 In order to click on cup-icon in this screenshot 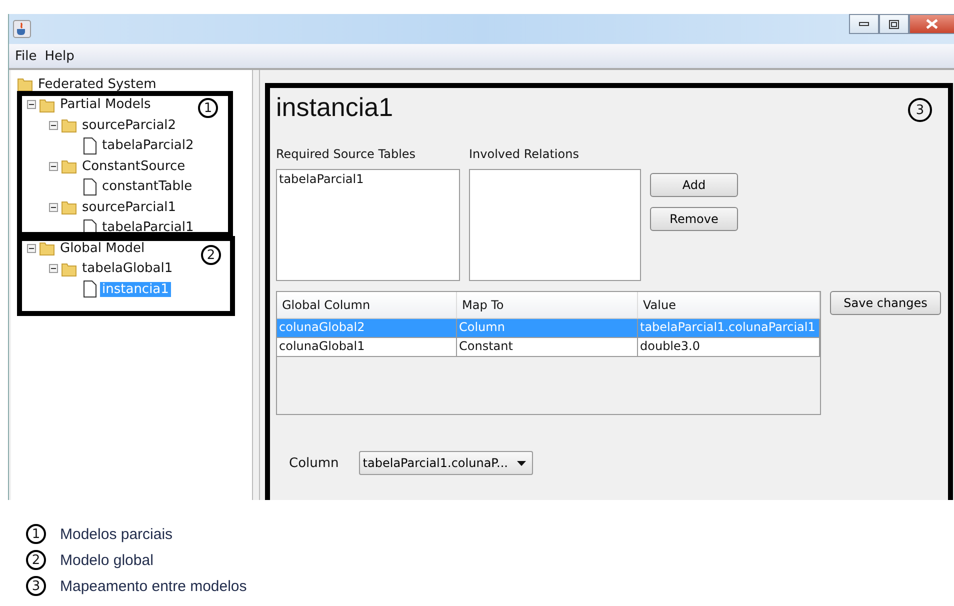, I will do `click(22, 29)`.